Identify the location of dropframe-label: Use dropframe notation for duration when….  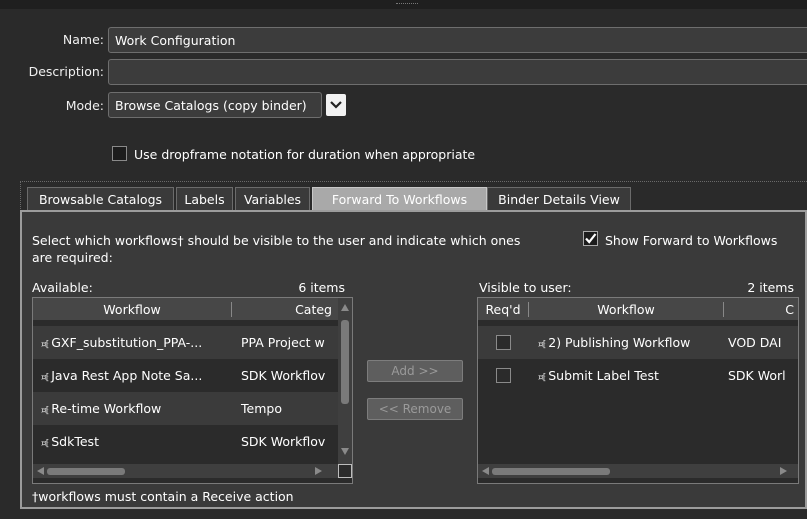
(305, 154).